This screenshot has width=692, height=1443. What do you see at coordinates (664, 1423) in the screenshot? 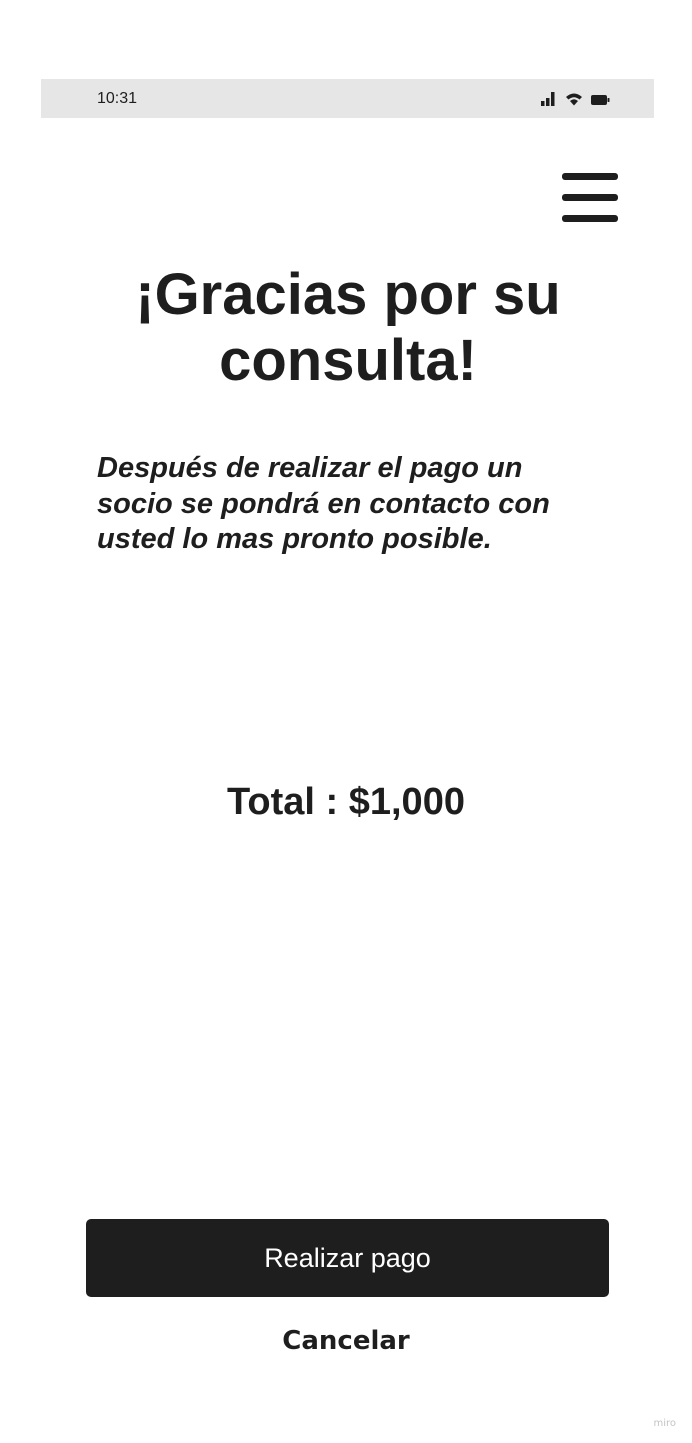
I see `miro-watermark: miro` at bounding box center [664, 1423].